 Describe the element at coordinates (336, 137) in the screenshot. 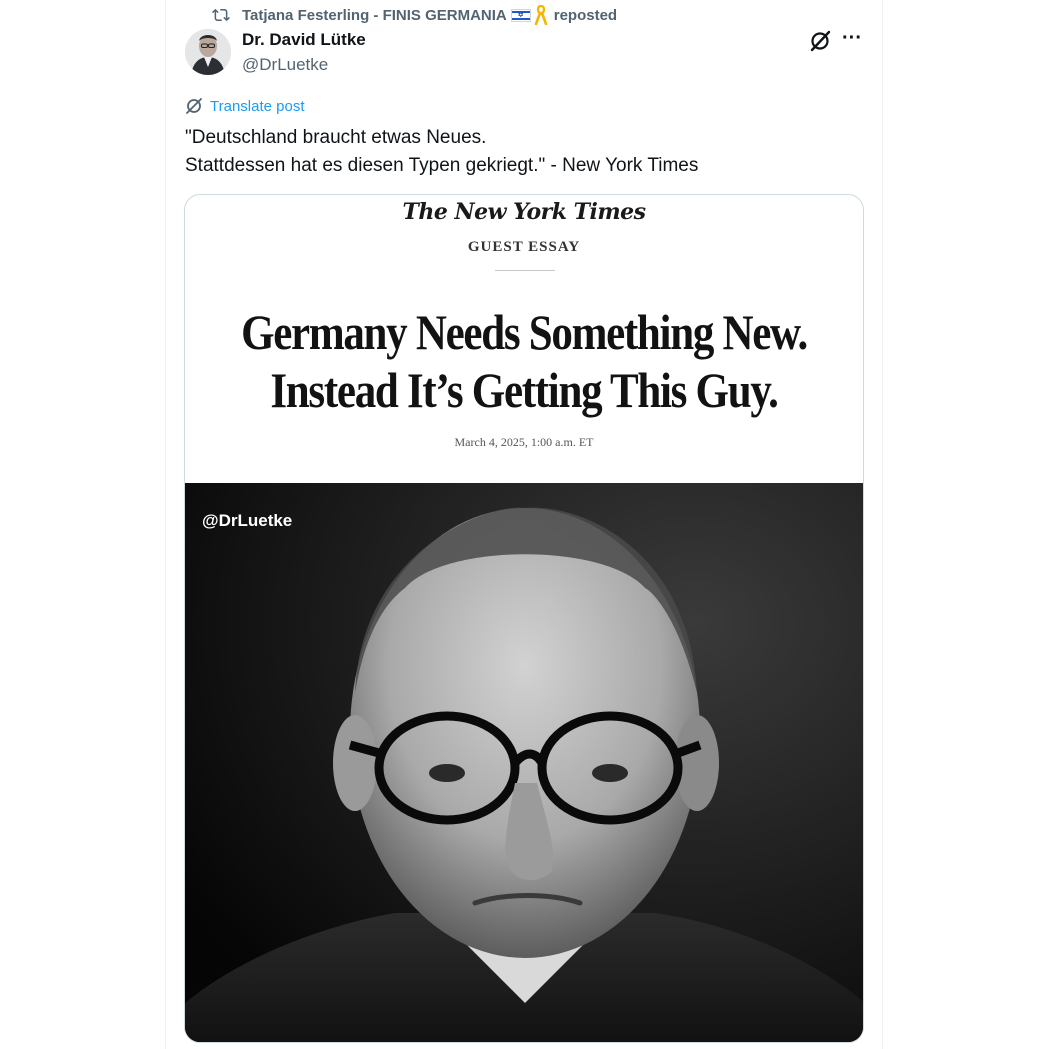

I see `post-text-line: "Deutschland braucht etwas Neues.` at that location.